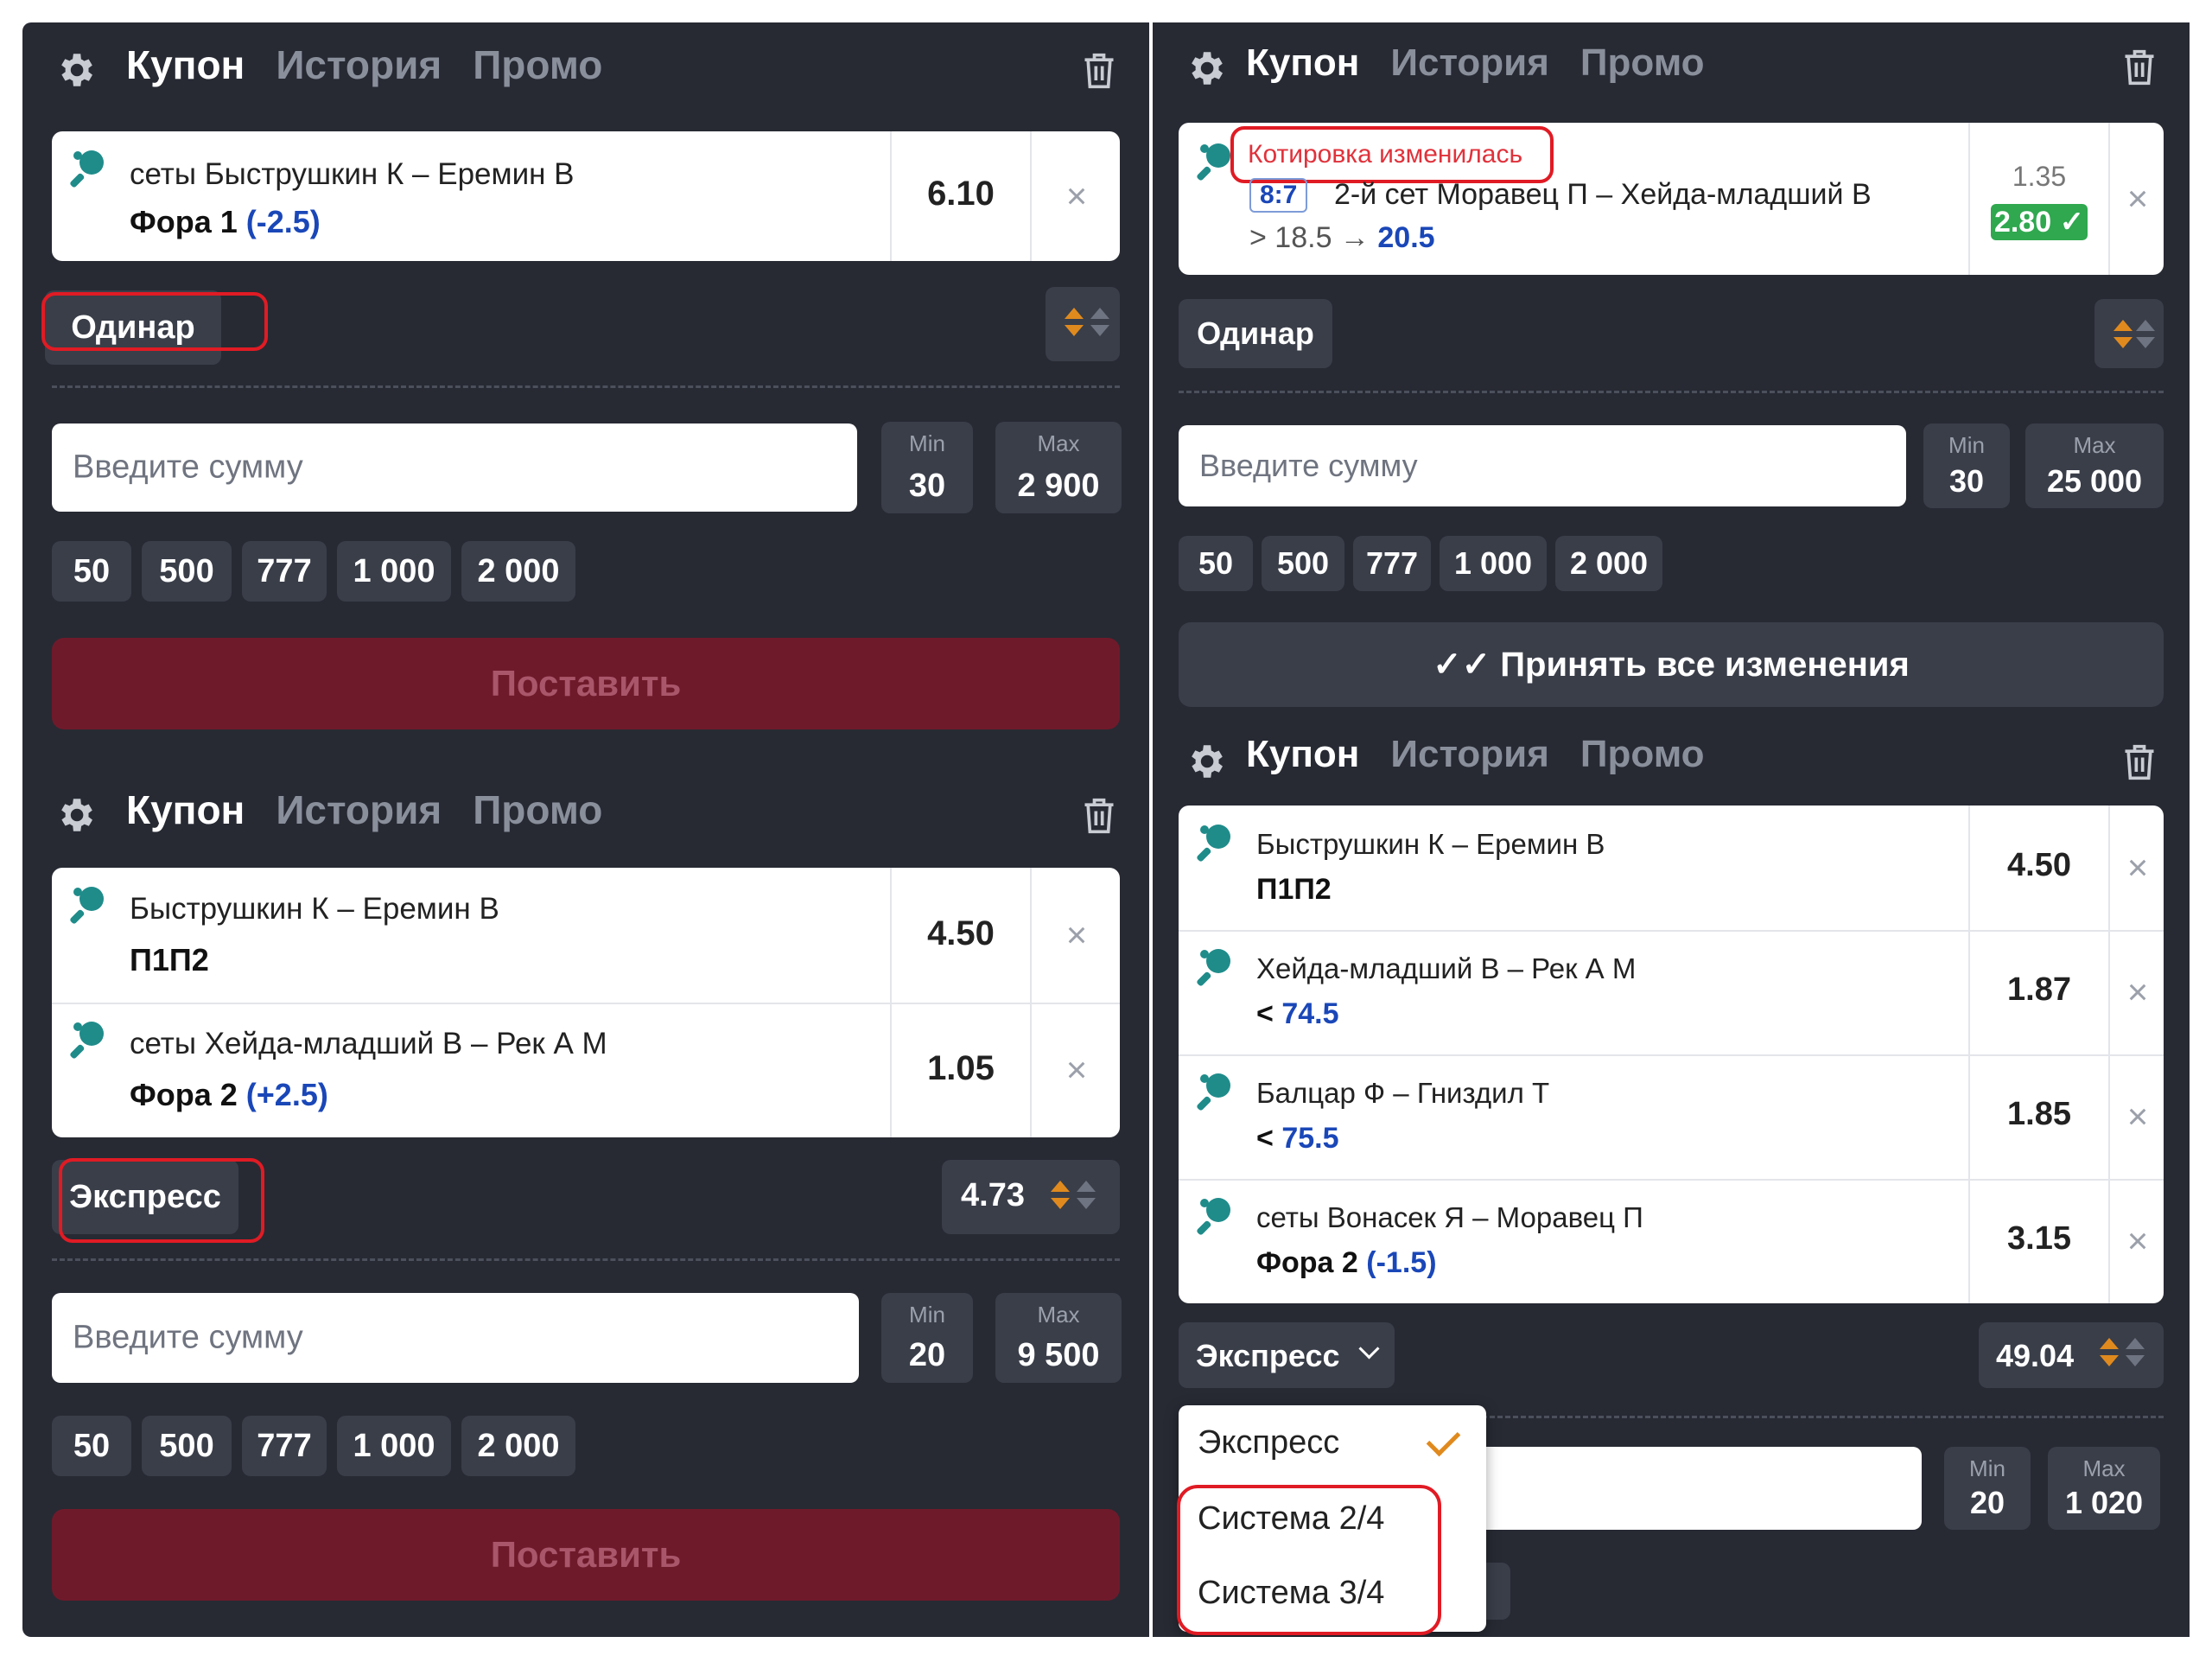 The image size is (2212, 1662). I want to click on market-line: < 75.5, so click(1297, 1138).